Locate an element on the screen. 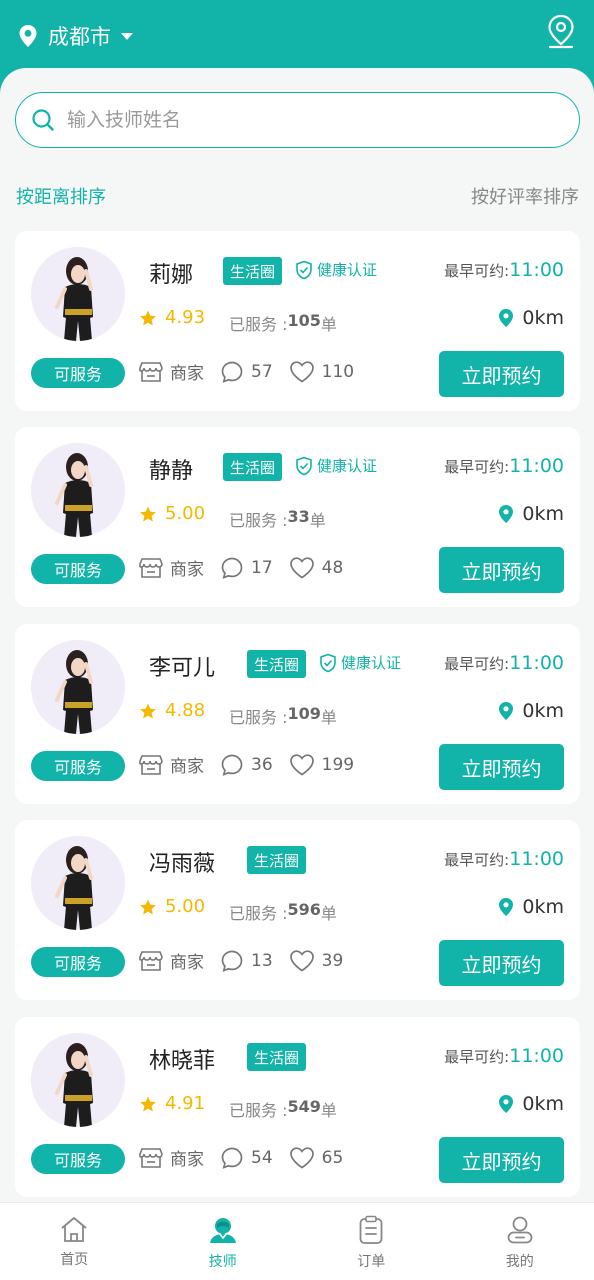  city-selector: 成都市 is located at coordinates (75, 36).